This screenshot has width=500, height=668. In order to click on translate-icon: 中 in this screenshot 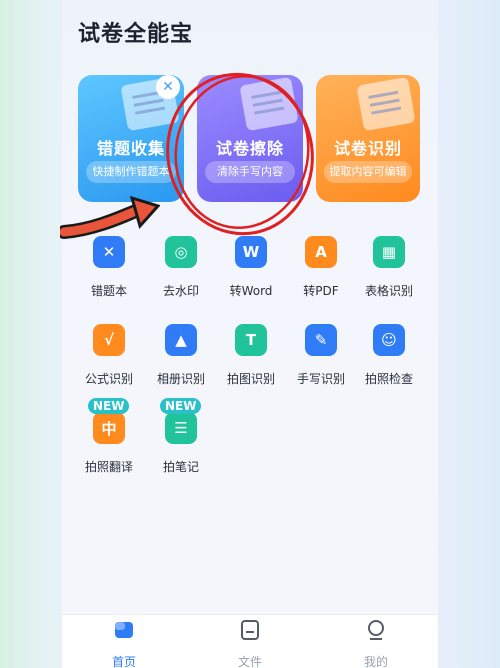, I will do `click(109, 428)`.